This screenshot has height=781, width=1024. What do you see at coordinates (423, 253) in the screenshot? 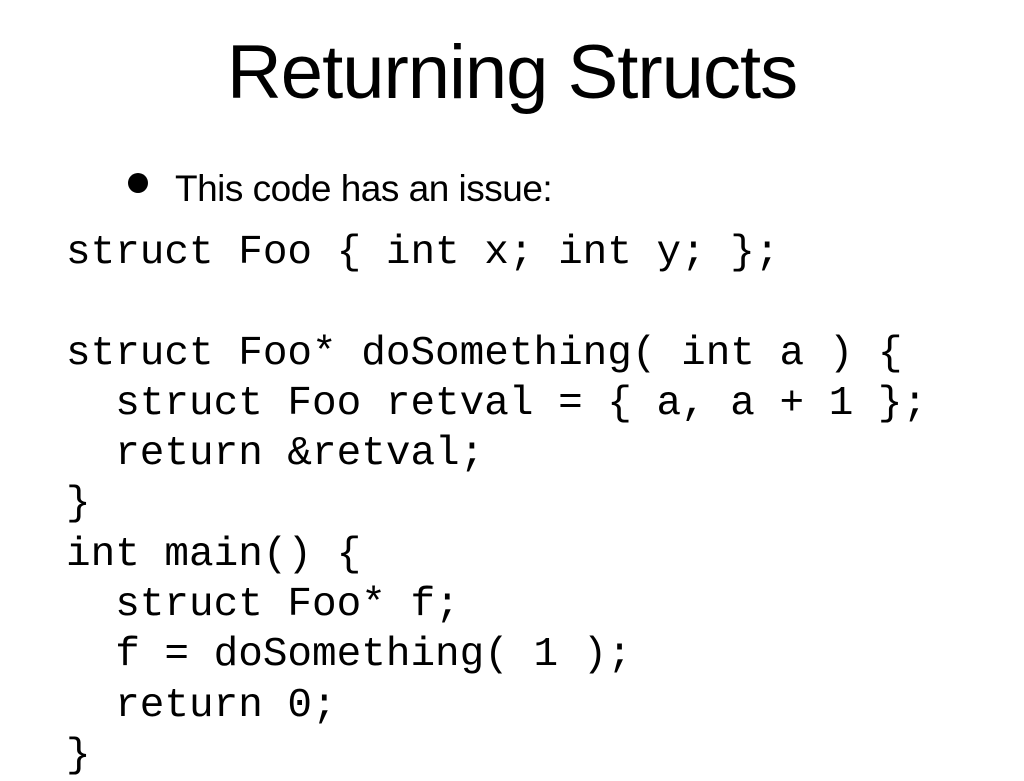
I see `code-line: struct Foo { int x; int y; };` at bounding box center [423, 253].